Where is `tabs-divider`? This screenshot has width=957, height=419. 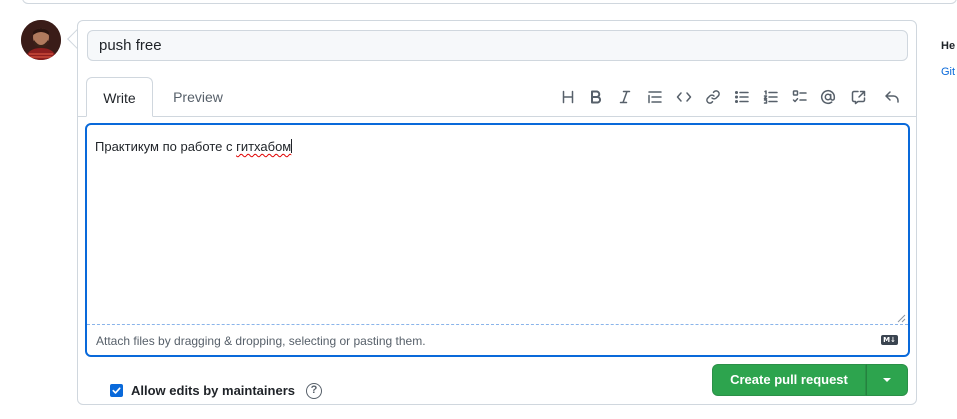
tabs-divider is located at coordinates (497, 116).